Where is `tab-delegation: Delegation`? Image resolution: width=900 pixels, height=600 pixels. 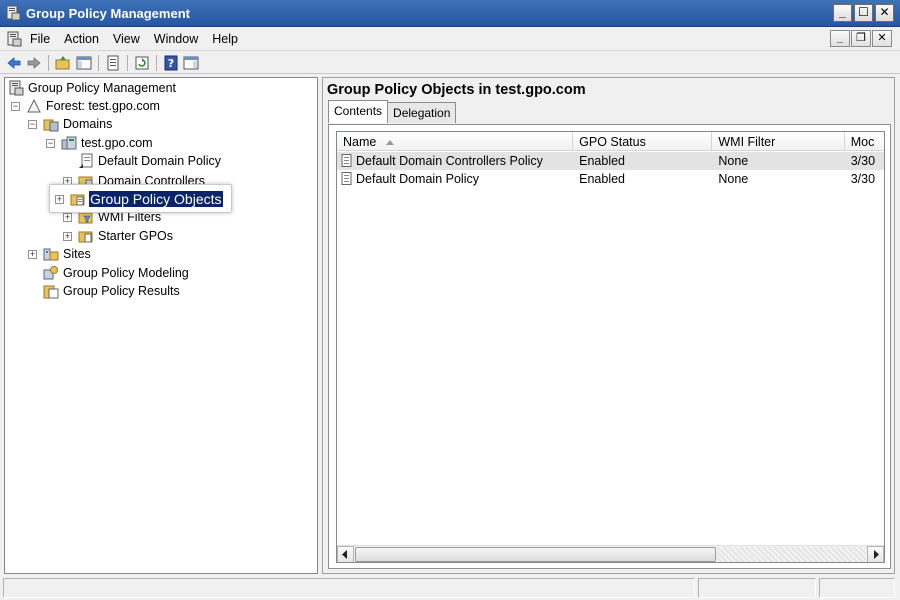
tab-delegation: Delegation is located at coordinates (422, 112).